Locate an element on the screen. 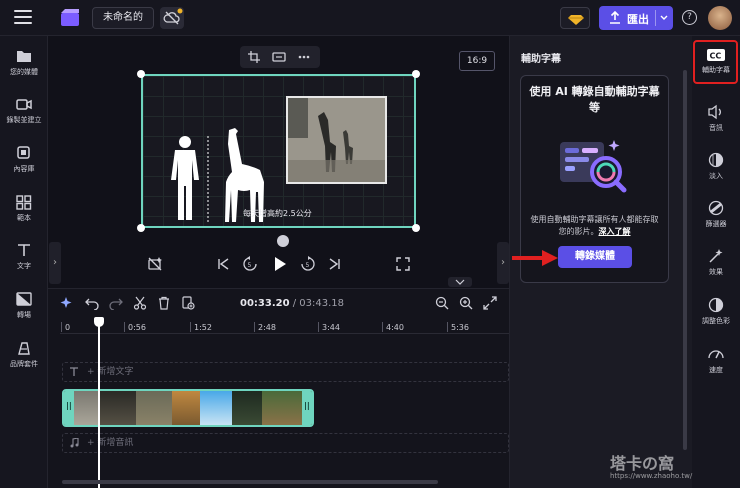  transition-icon is located at coordinates (24, 299).